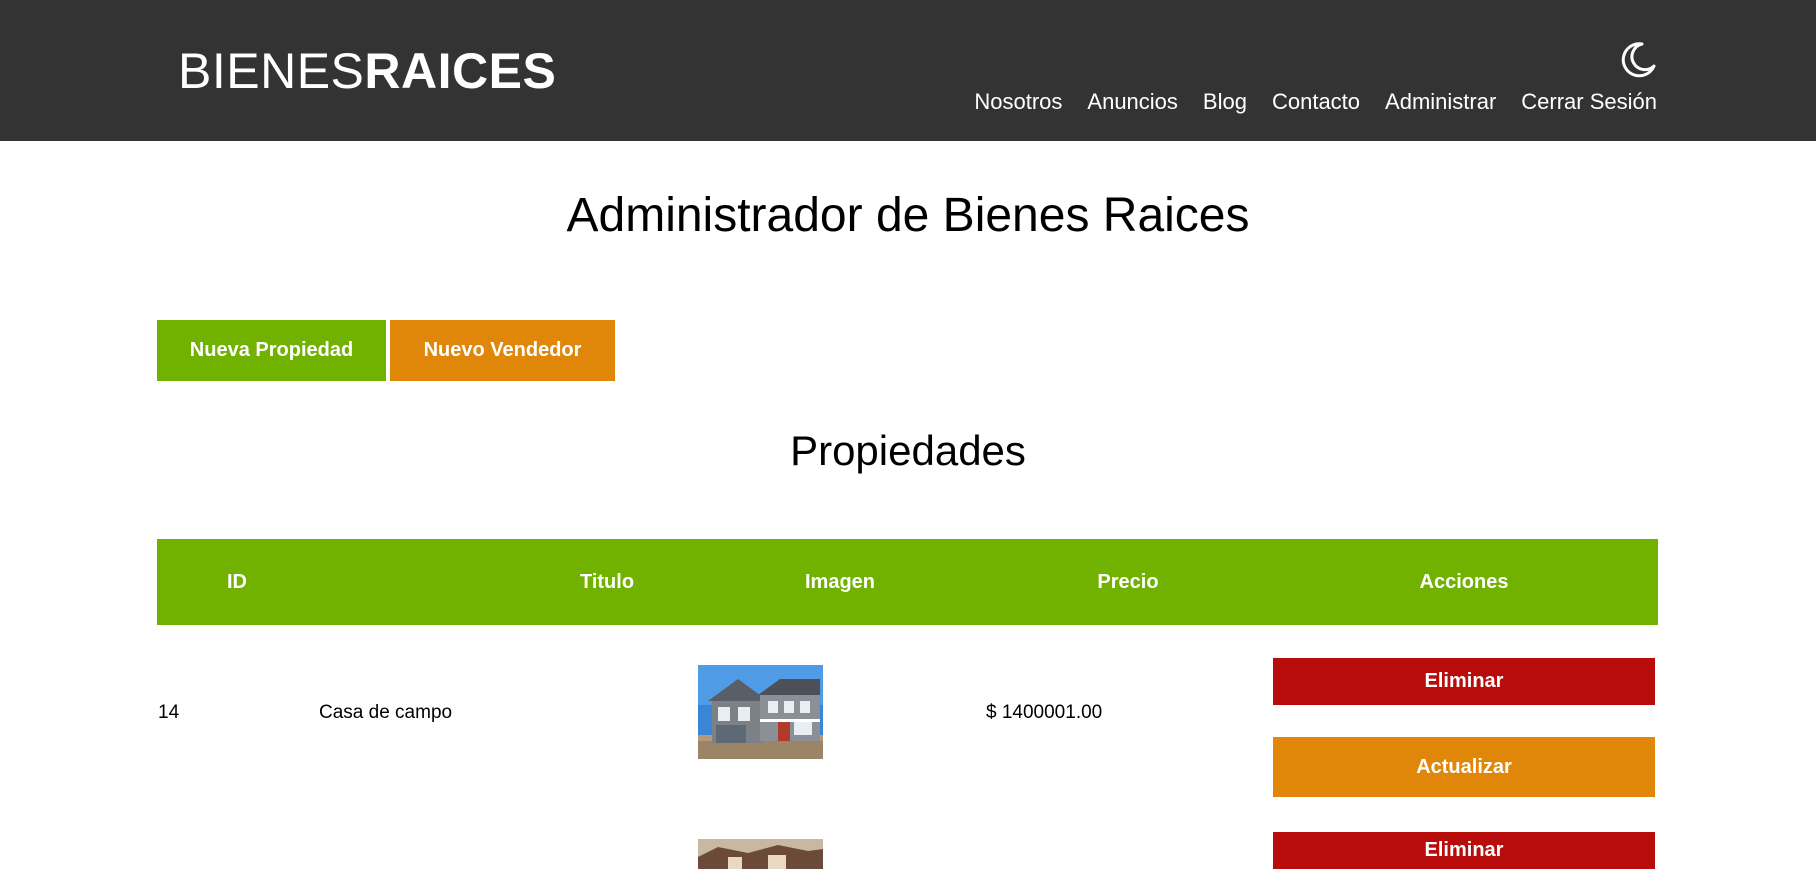  I want to click on column-header-precio: Precio, so click(1128, 582).